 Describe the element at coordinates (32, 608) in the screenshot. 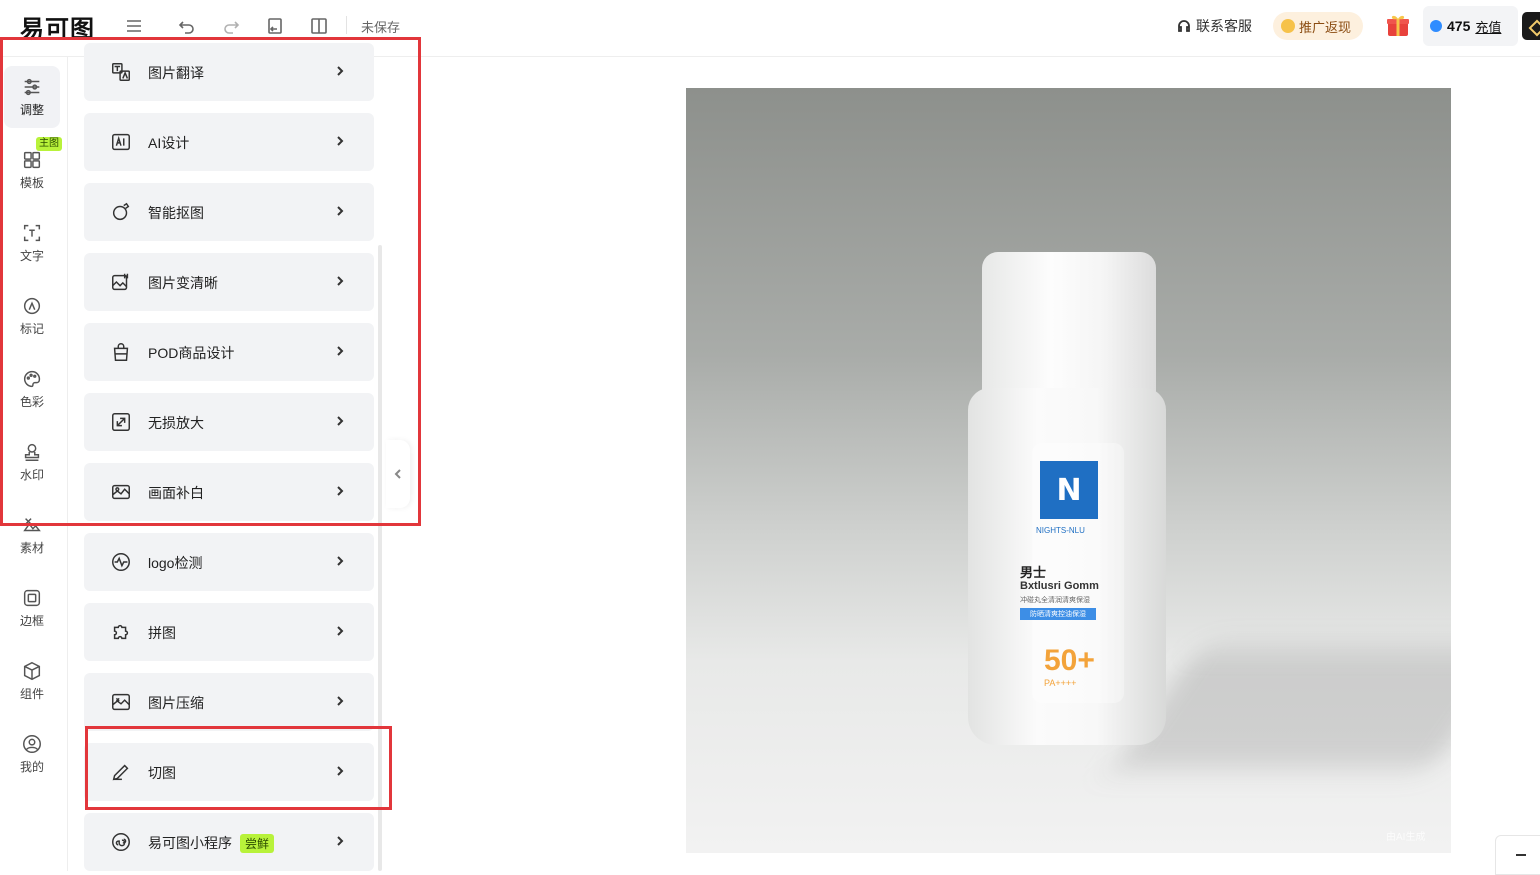

I see `rail-item-8: 边框` at that location.